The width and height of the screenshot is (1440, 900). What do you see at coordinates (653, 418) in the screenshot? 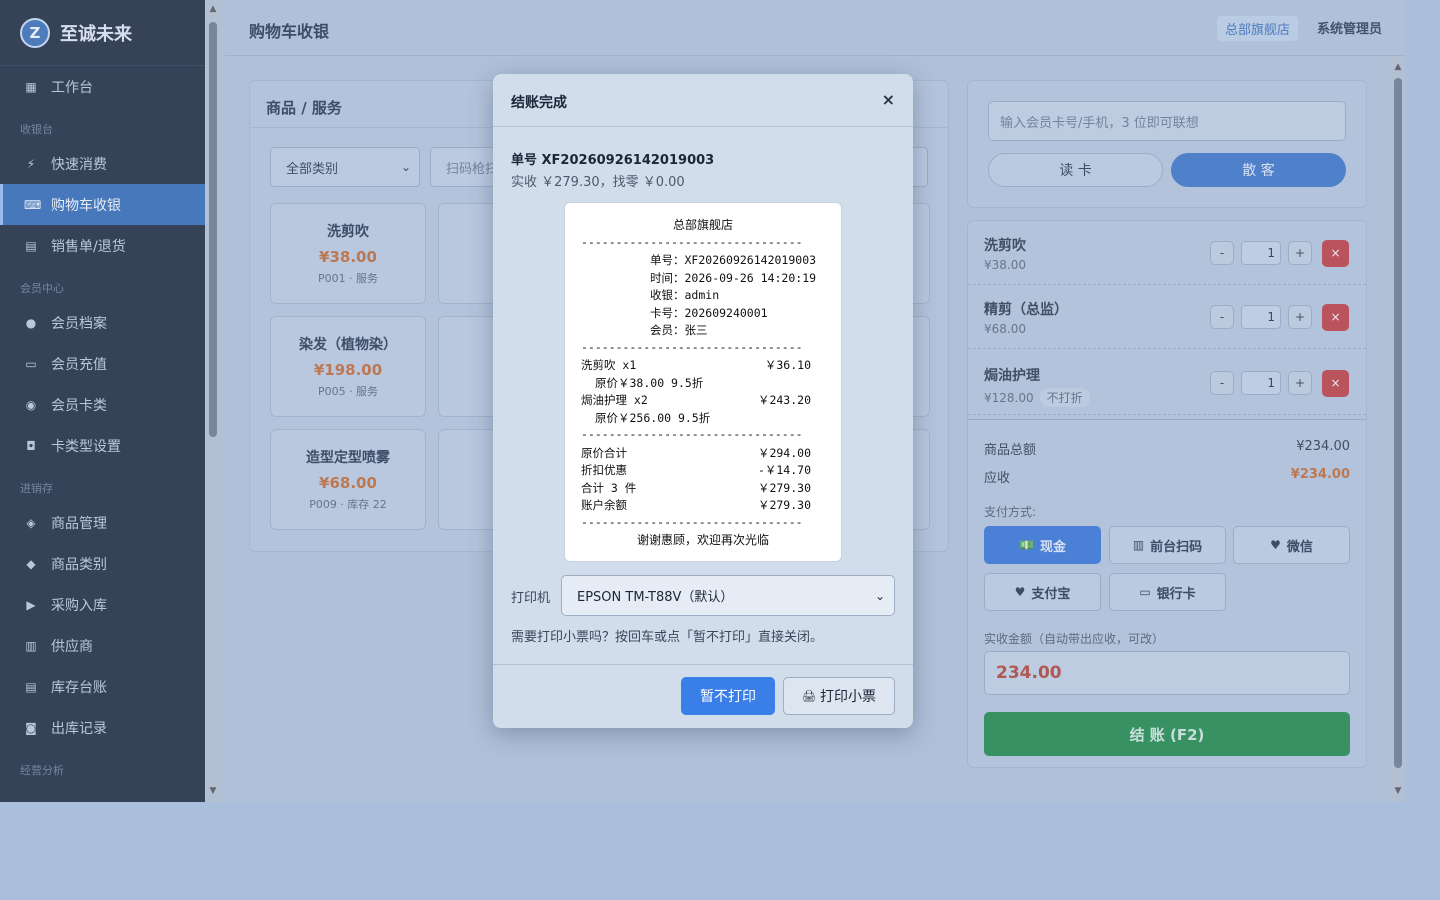
I see `receipt-item-note: 原价￥256.00 9.5折` at bounding box center [653, 418].